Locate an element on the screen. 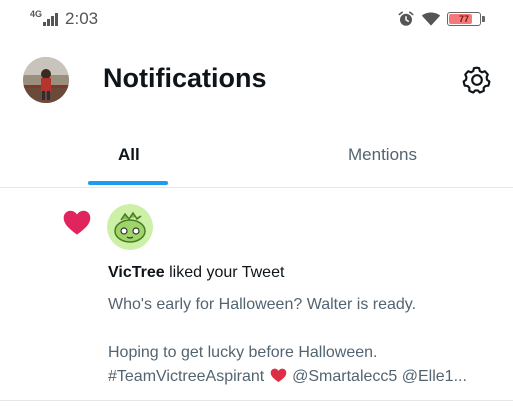  tab-mentions: Mentions is located at coordinates (384, 158).